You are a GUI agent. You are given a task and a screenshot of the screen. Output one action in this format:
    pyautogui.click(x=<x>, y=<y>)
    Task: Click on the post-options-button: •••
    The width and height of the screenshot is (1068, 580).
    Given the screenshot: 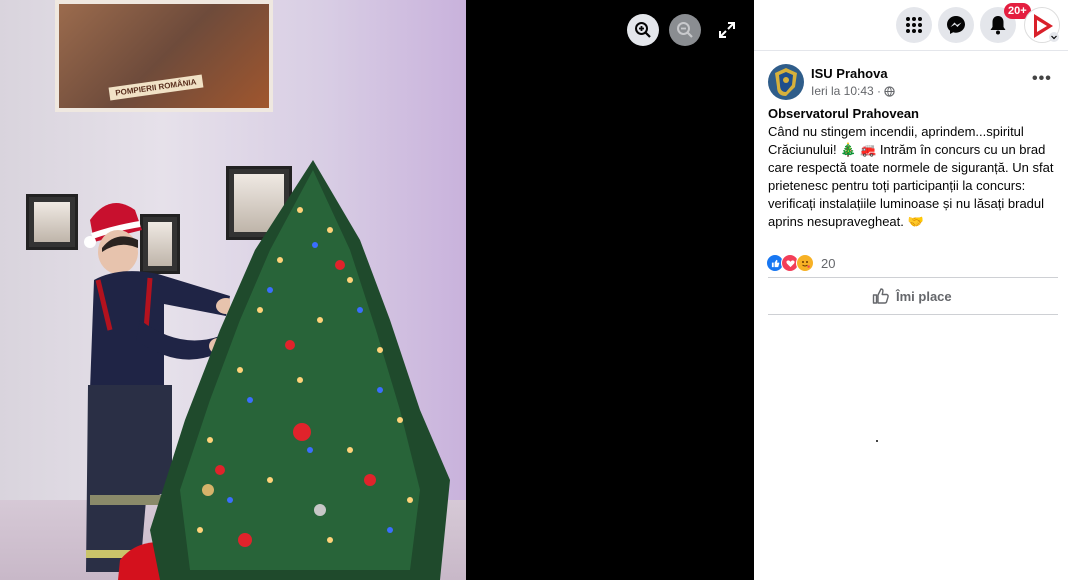 What is the action you would take?
    pyautogui.click(x=1042, y=79)
    